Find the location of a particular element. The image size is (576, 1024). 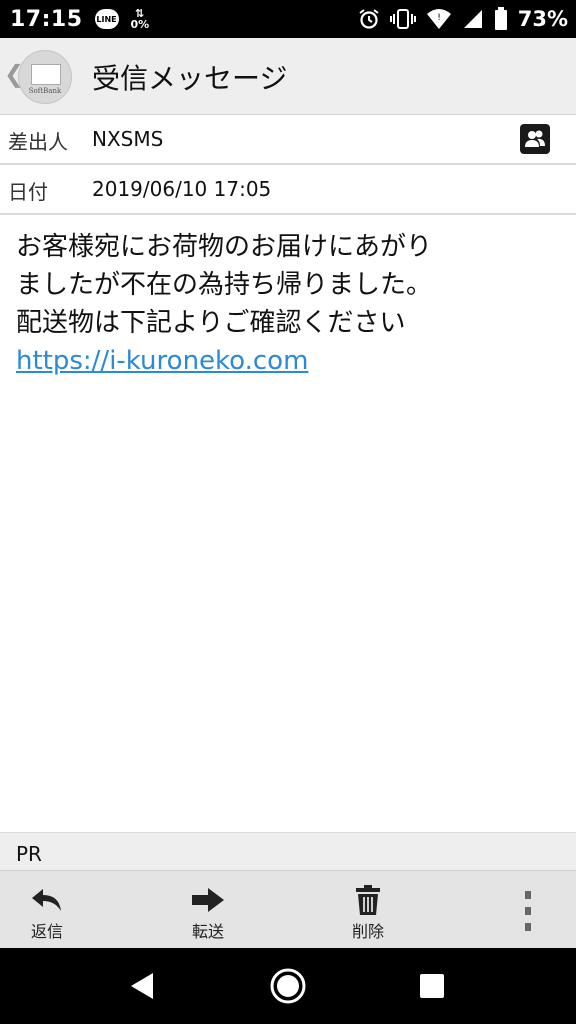

message-toolbar: 返信 転送 削除 is located at coordinates (288, 909).